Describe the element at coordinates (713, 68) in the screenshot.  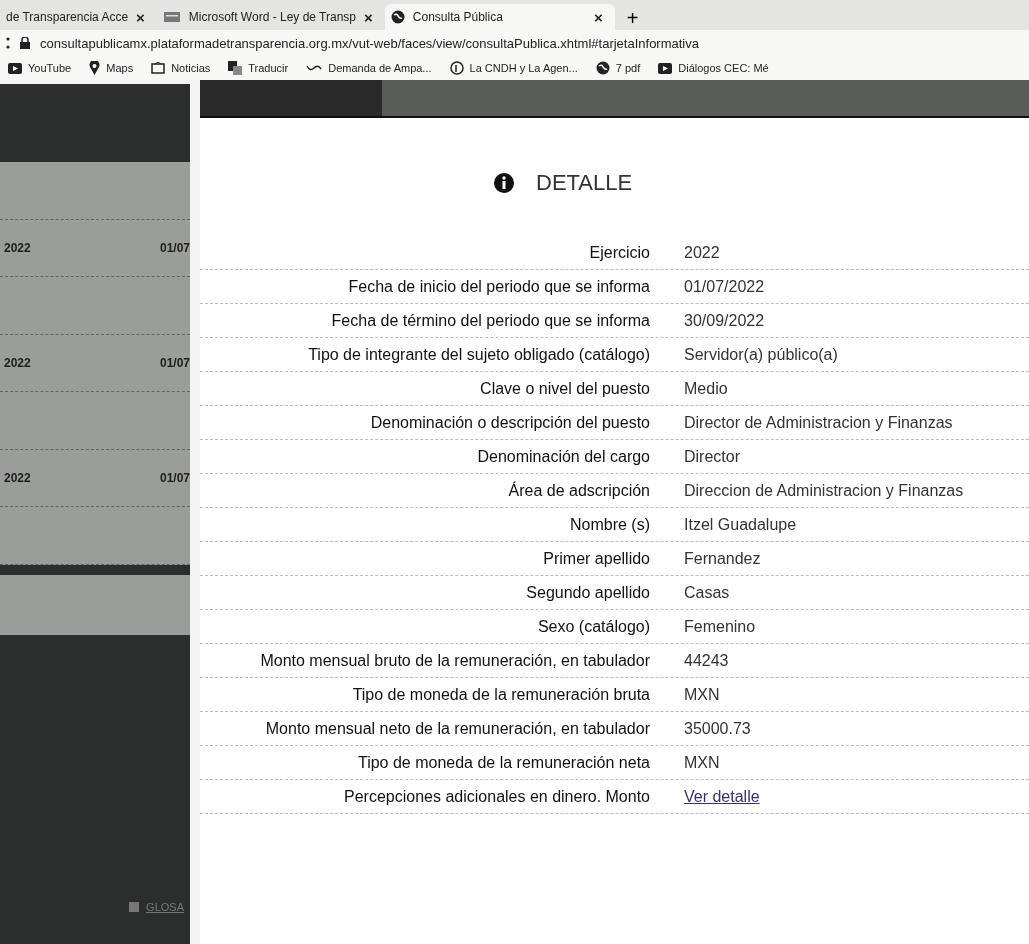
I see `bookmark: Diálogos CEC: Mé` at that location.